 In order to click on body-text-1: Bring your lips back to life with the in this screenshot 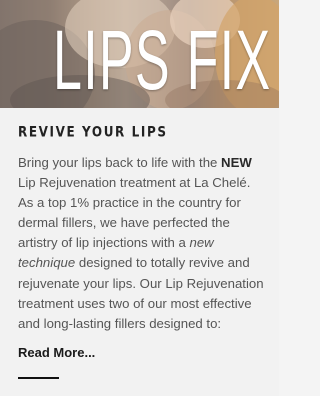, I will do `click(120, 162)`.